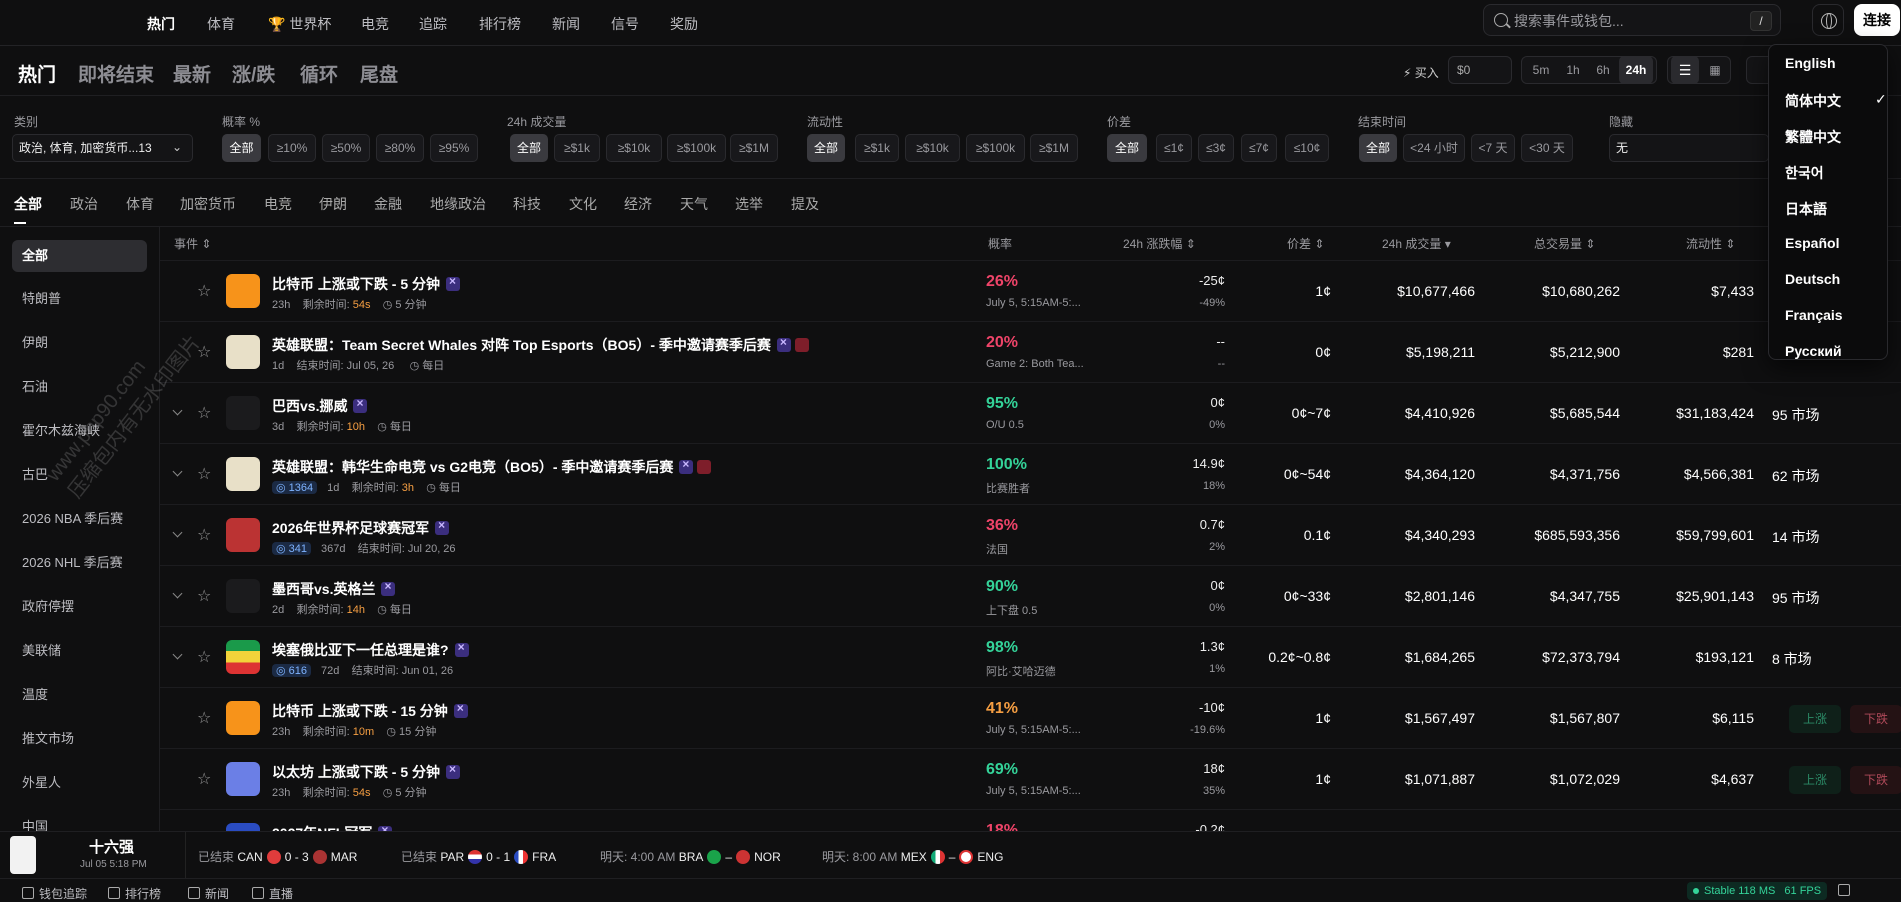 The image size is (1901, 902). I want to click on topic-elections: 选举, so click(749, 204).